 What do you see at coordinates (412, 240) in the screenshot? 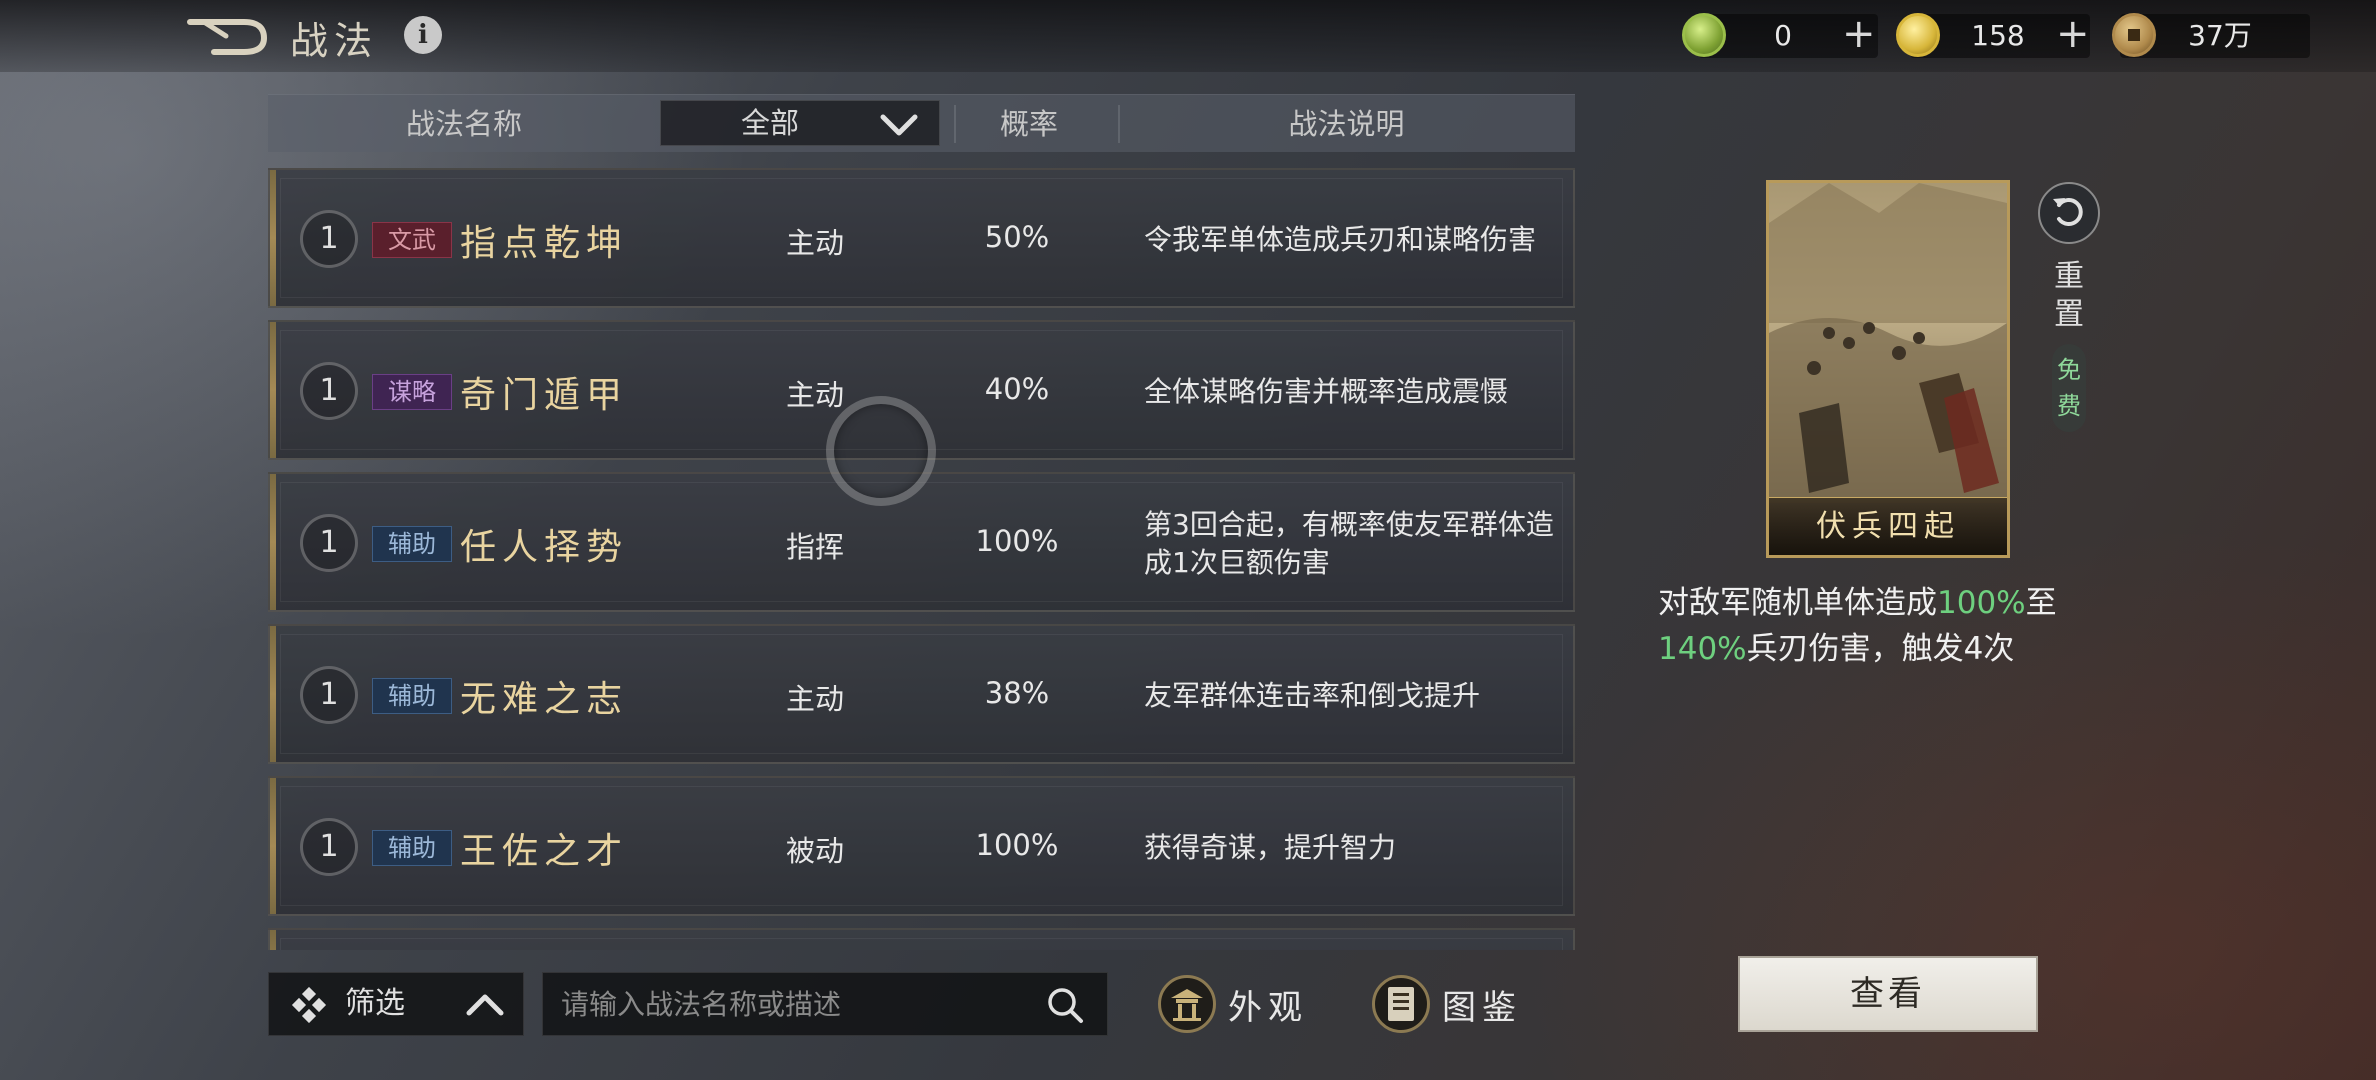
I see `skill-category-tag: 文武` at bounding box center [412, 240].